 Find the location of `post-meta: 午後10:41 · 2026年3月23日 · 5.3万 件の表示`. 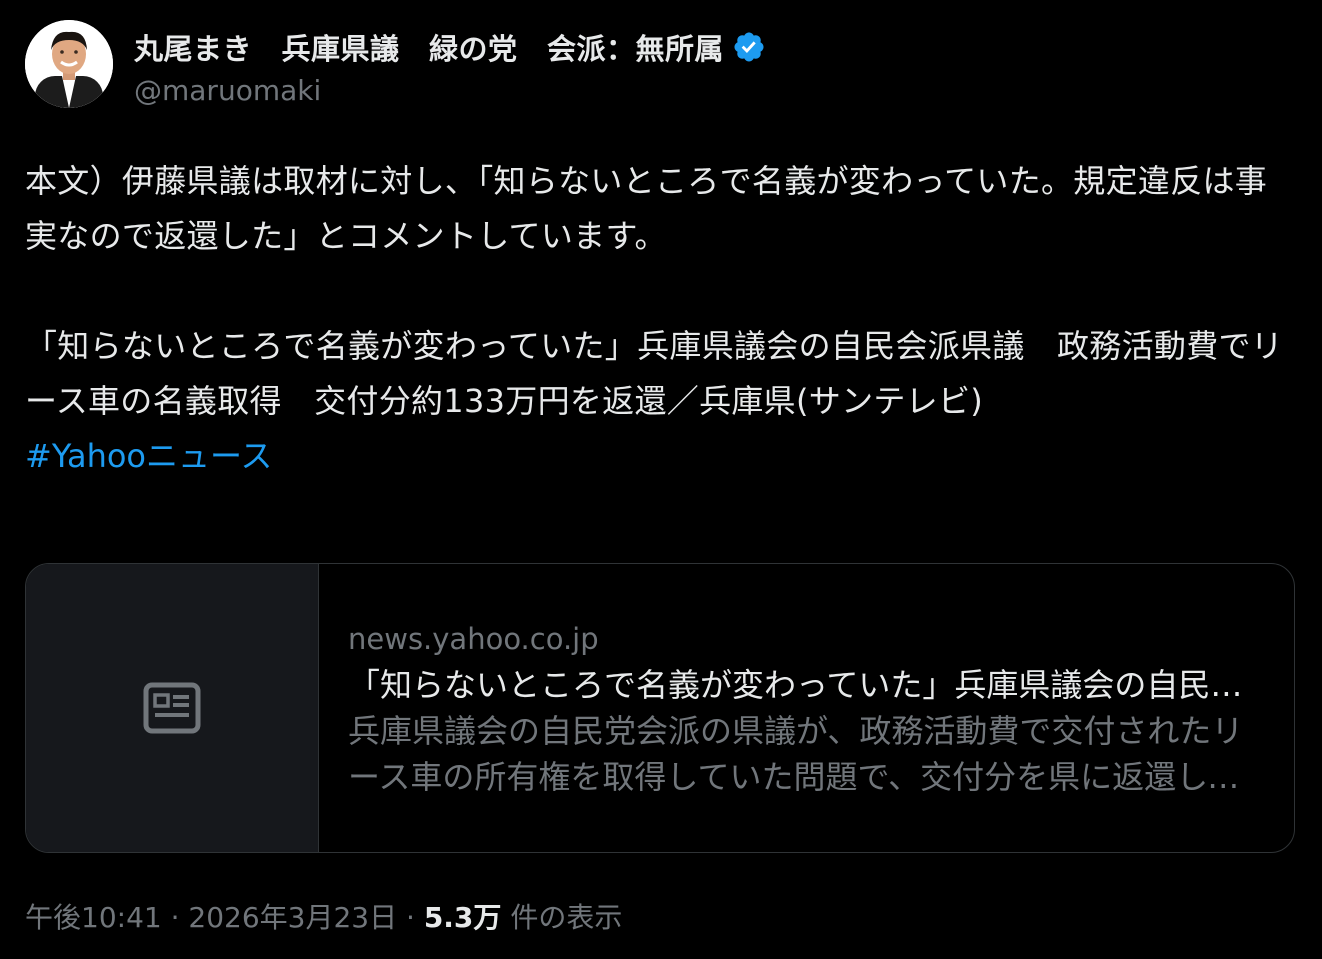

post-meta: 午後10:41 · 2026年3月23日 · 5.3万 件の表示 is located at coordinates (323, 916).